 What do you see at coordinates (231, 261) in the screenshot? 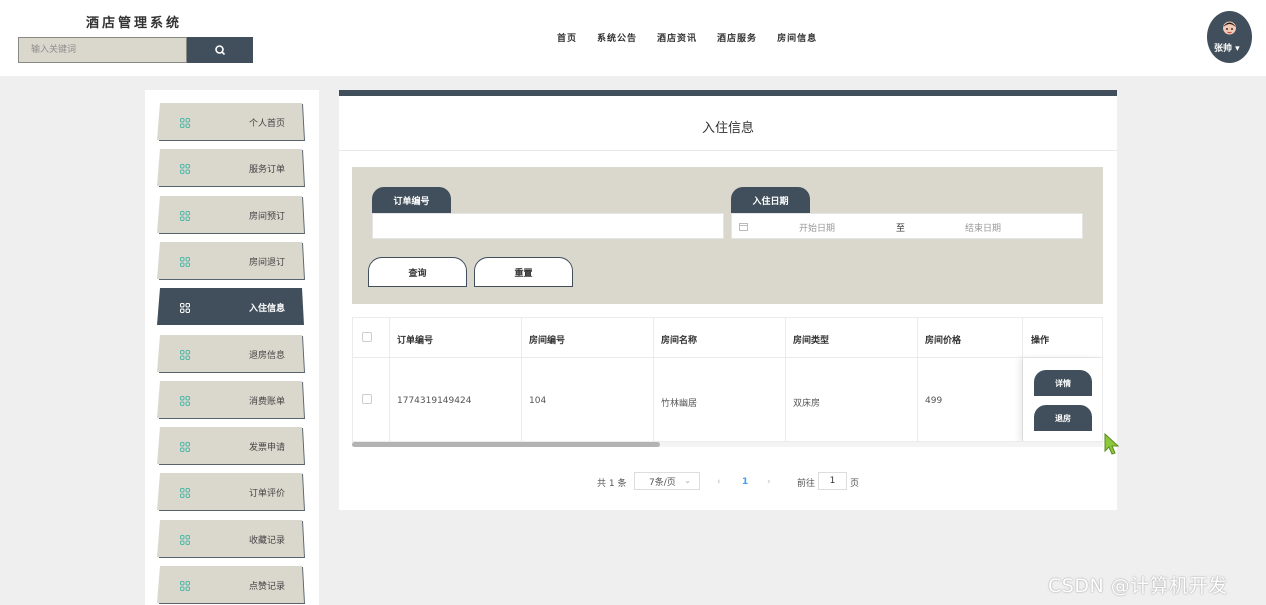
I see `sidebar-item-room-cancel: 房间退订` at bounding box center [231, 261].